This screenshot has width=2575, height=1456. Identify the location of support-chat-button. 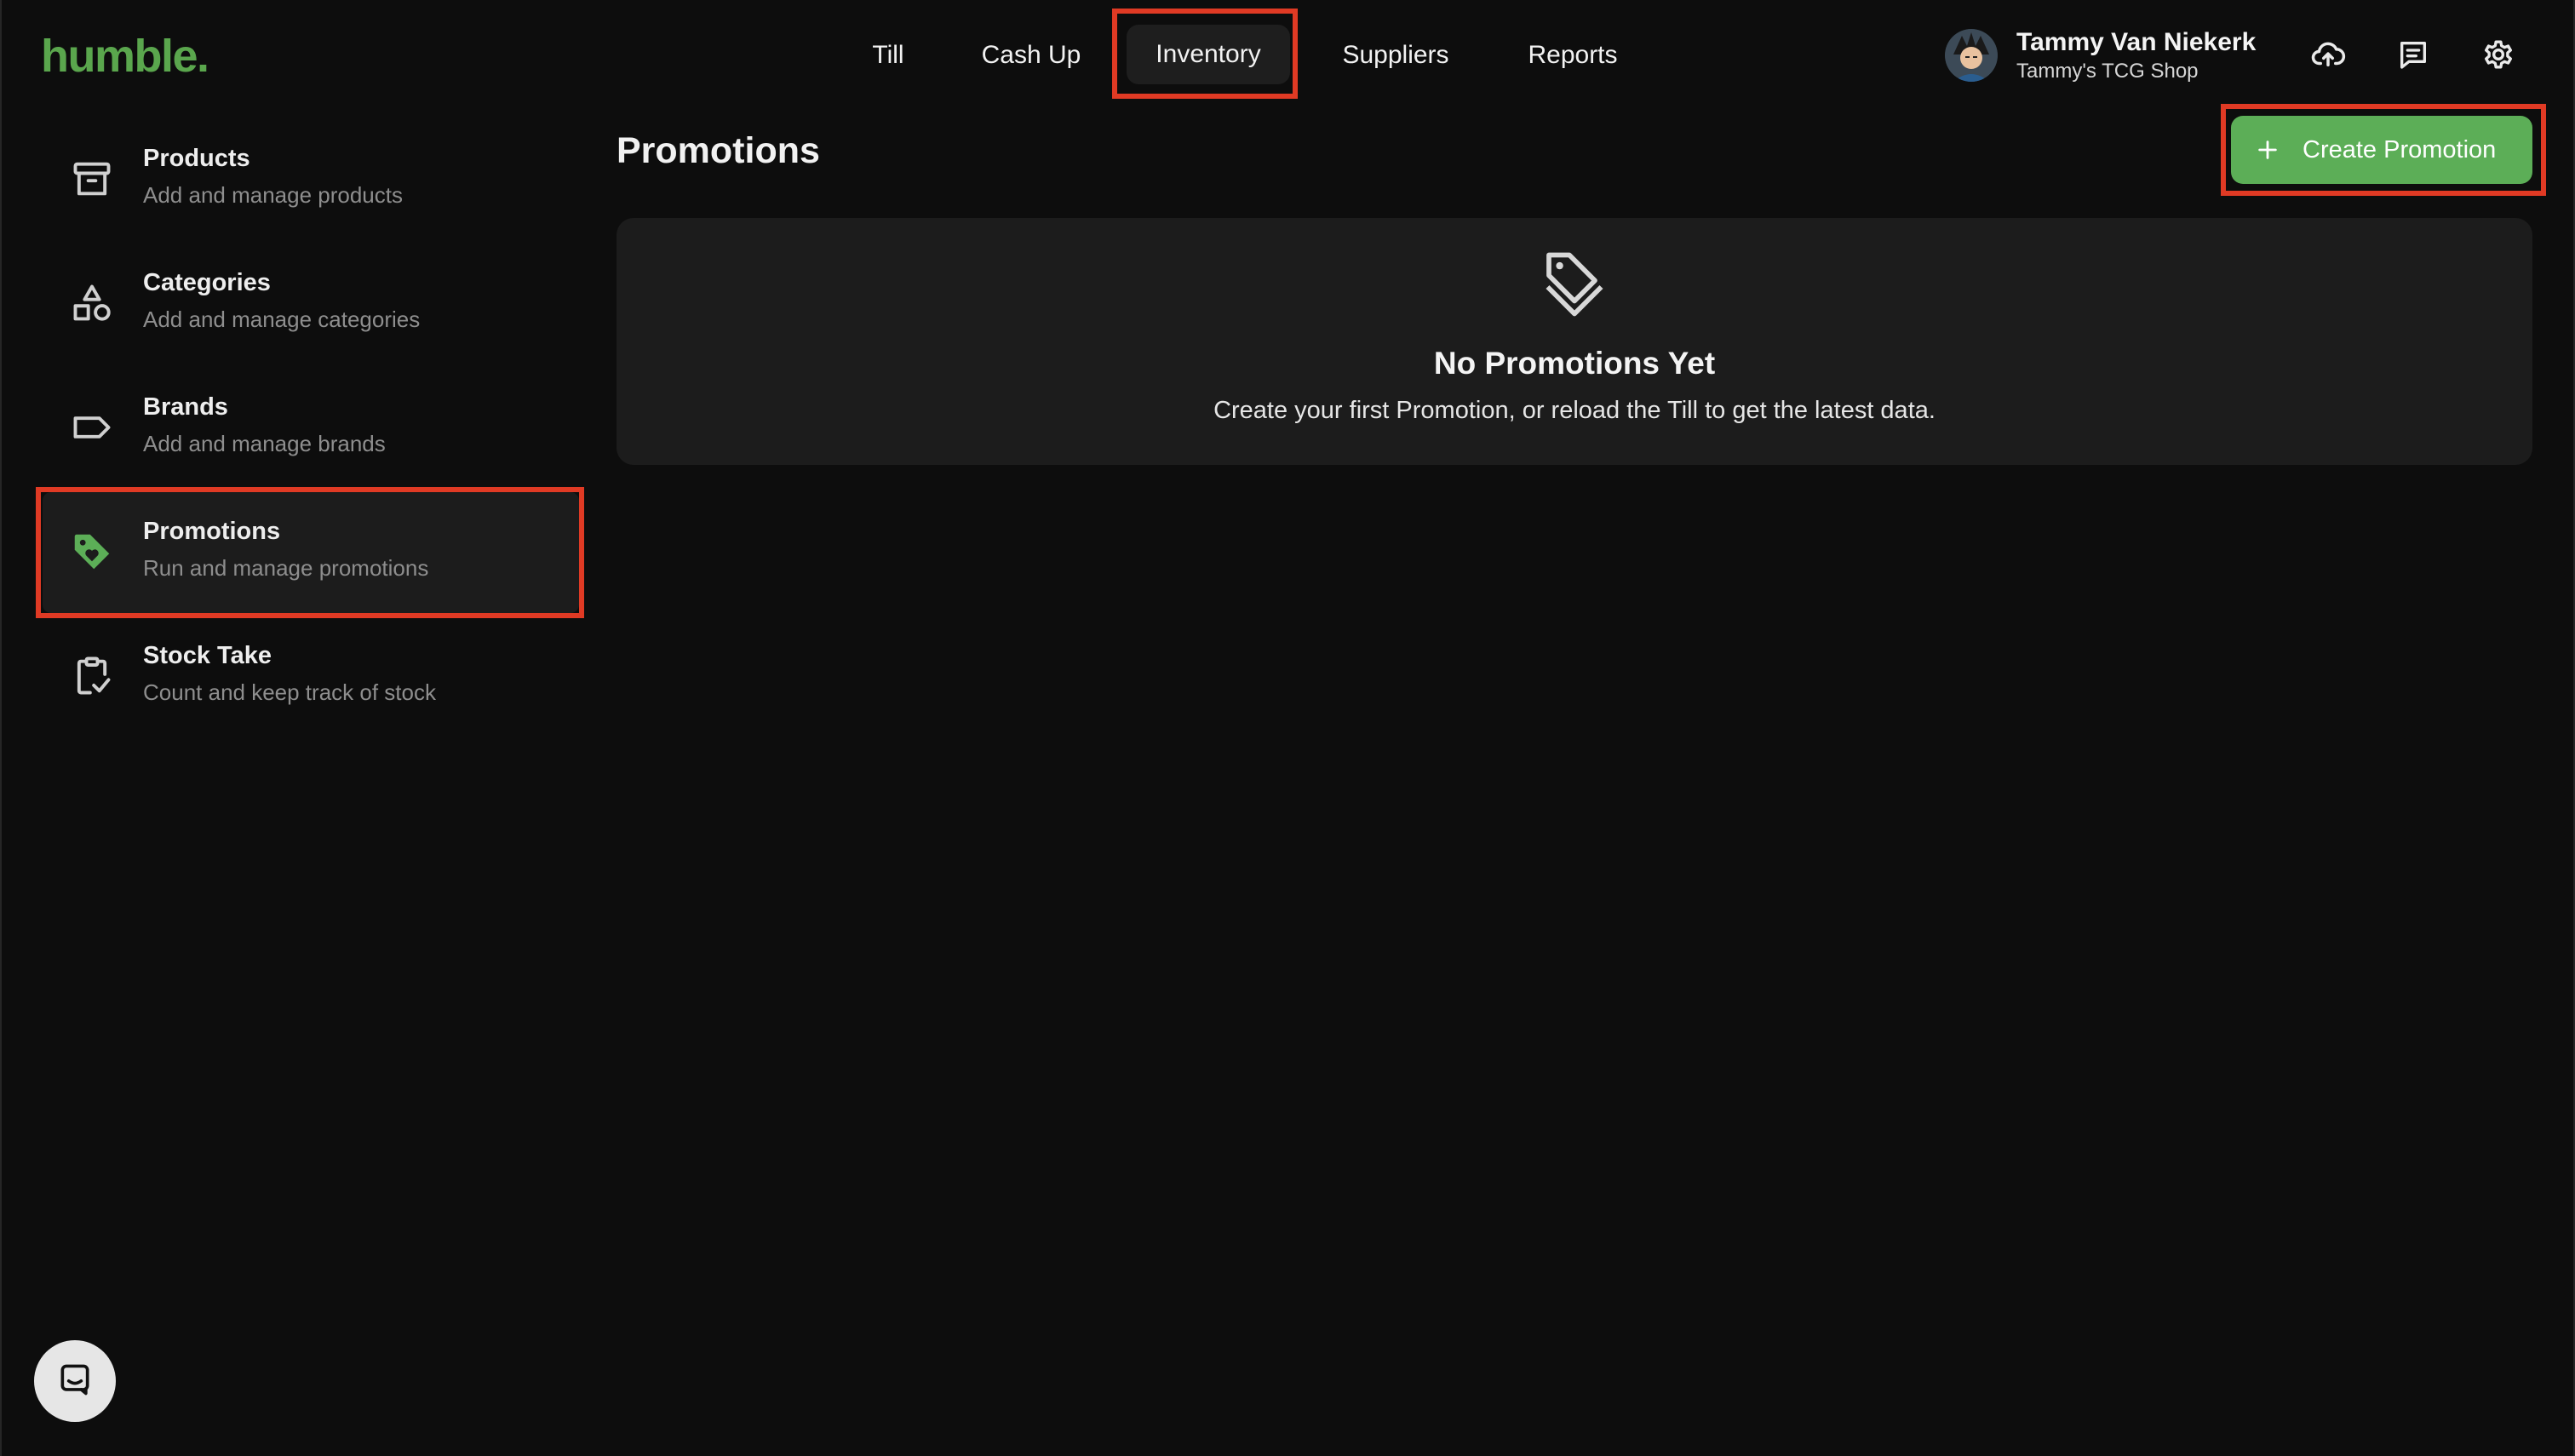
(75, 1381).